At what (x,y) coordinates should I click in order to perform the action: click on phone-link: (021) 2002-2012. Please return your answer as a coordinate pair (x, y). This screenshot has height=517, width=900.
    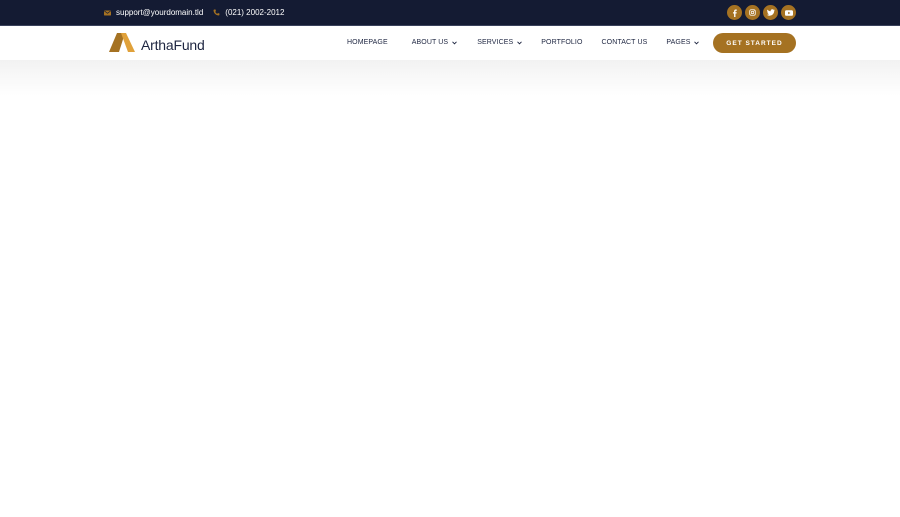
    Looking at the image, I should click on (248, 12).